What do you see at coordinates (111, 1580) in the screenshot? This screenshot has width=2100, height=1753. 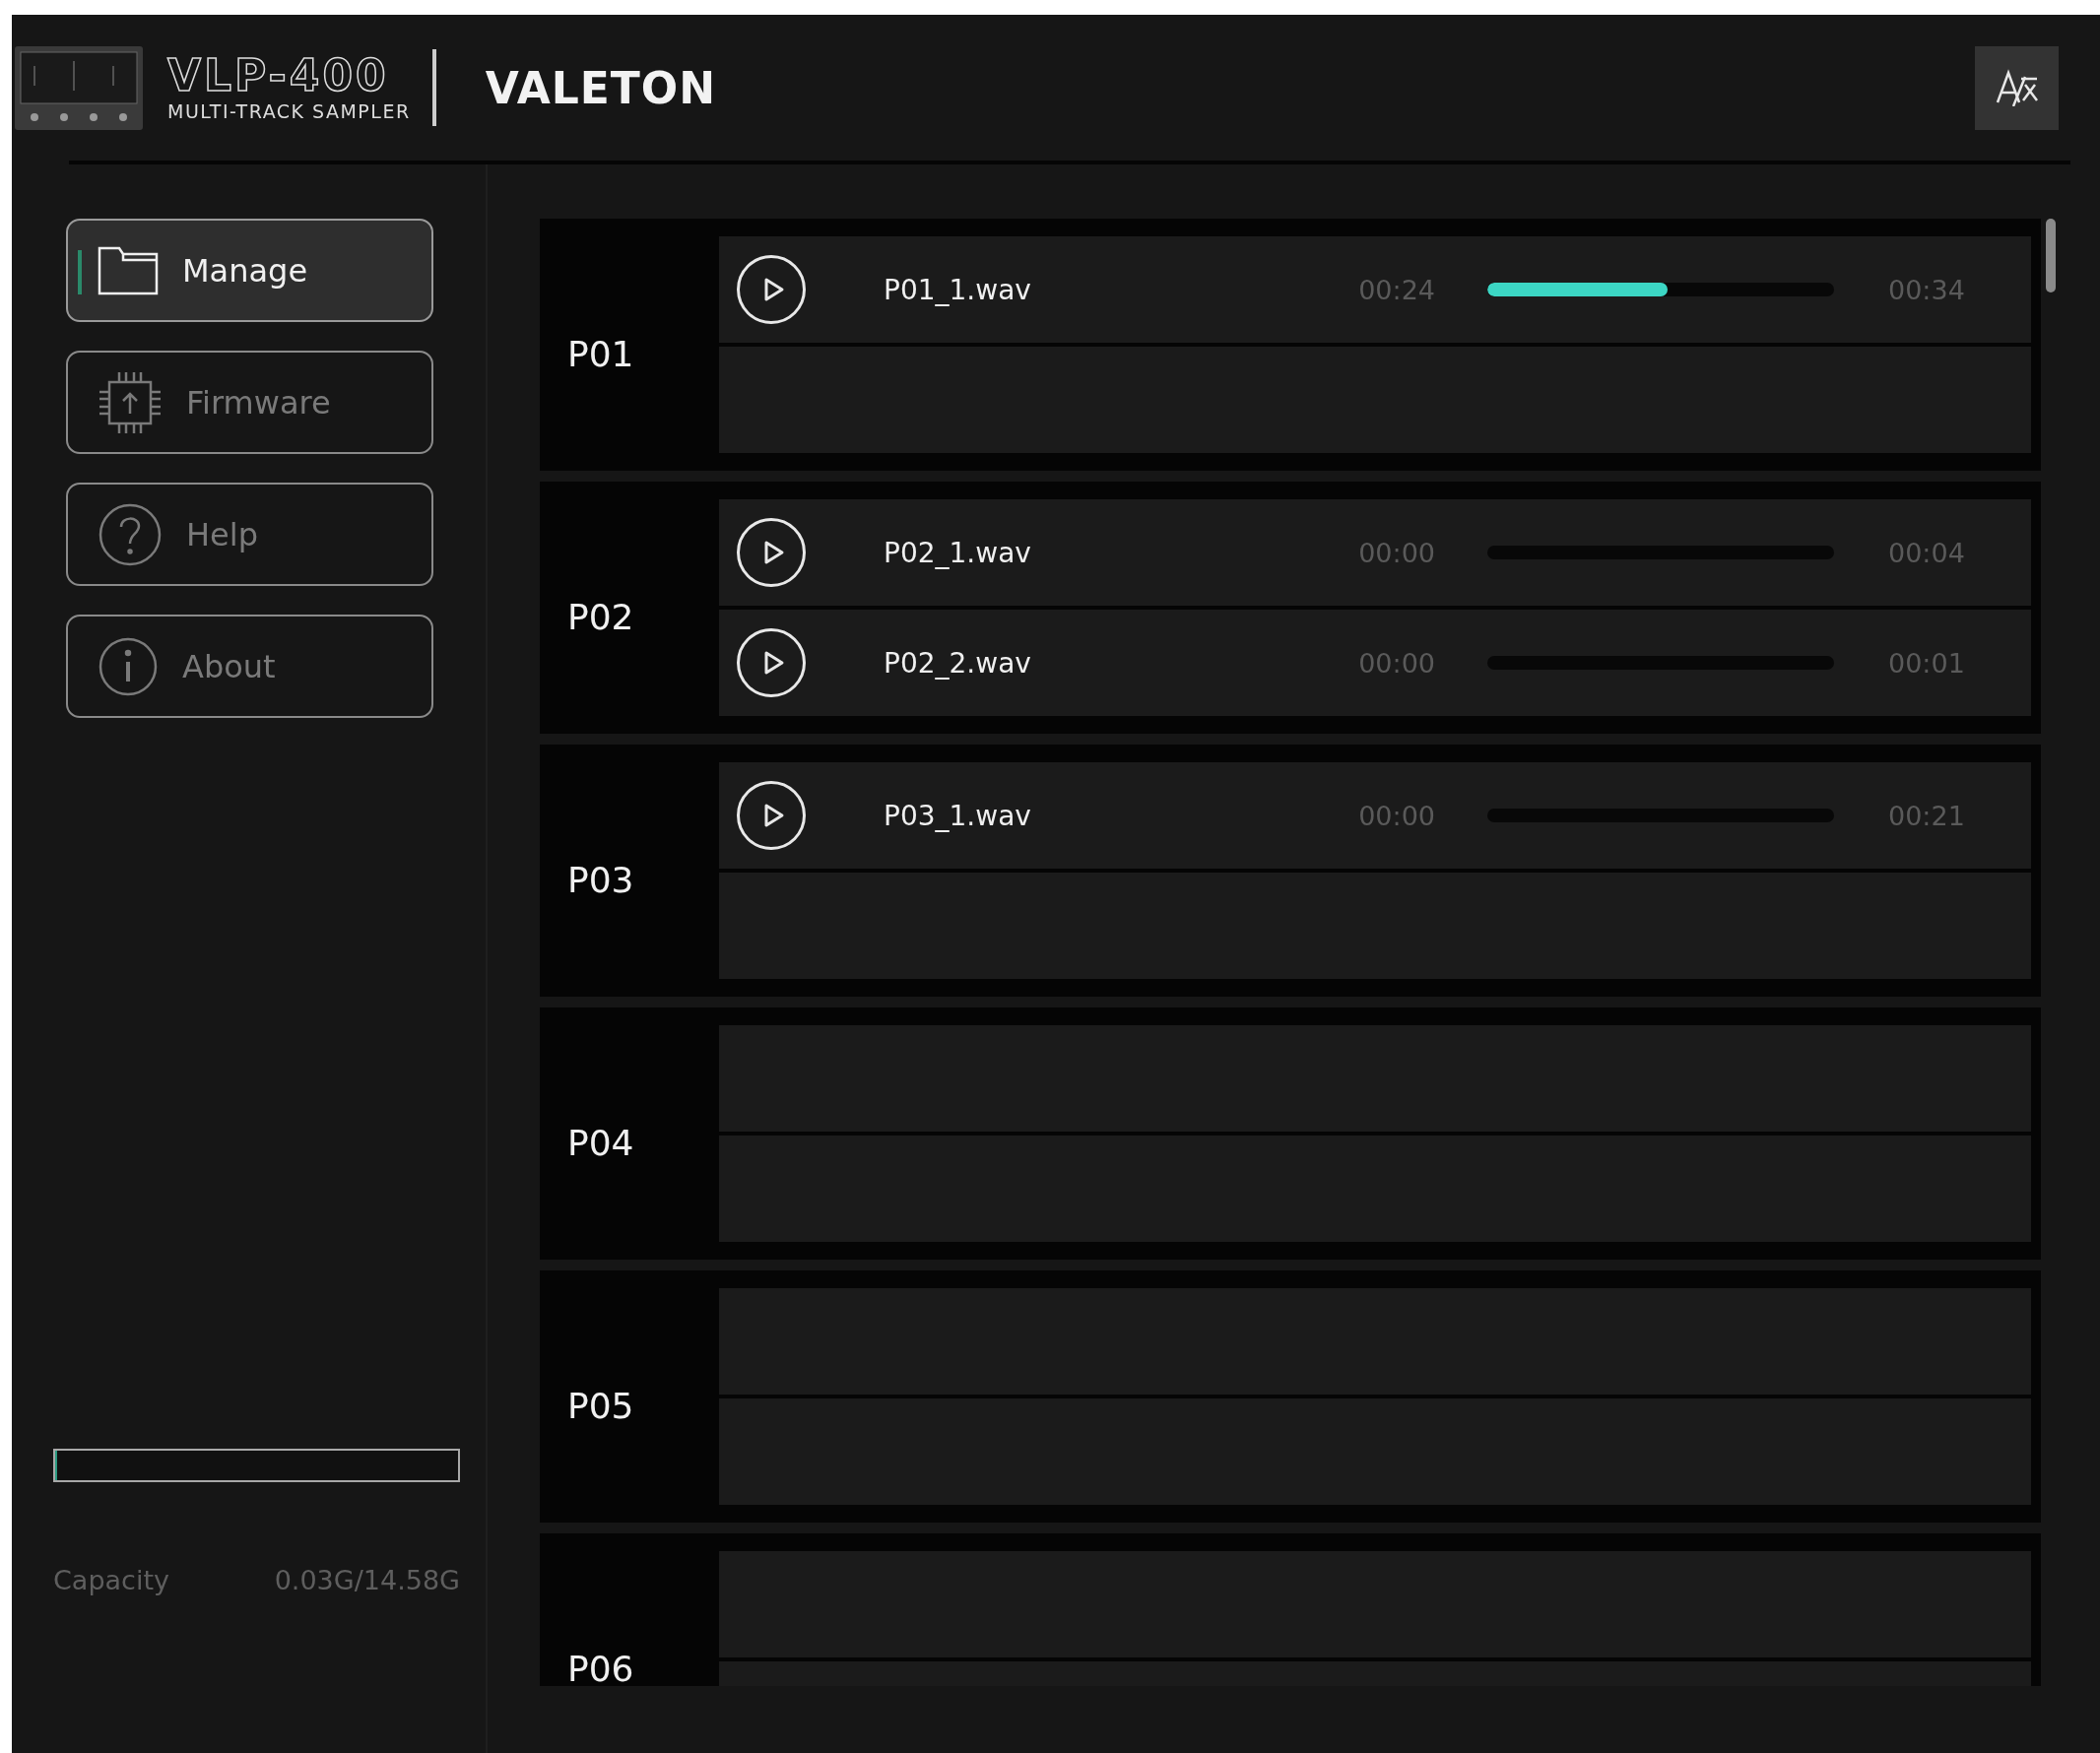 I see `capacity-label: Capacity` at bounding box center [111, 1580].